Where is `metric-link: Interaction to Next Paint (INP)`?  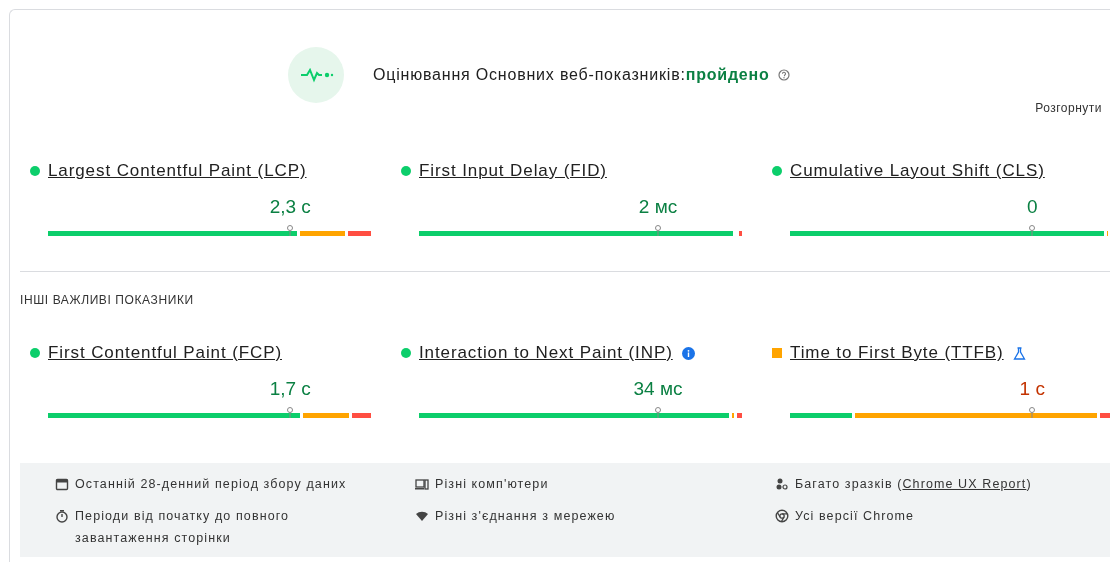 metric-link: Interaction to Next Paint (INP) is located at coordinates (546, 353).